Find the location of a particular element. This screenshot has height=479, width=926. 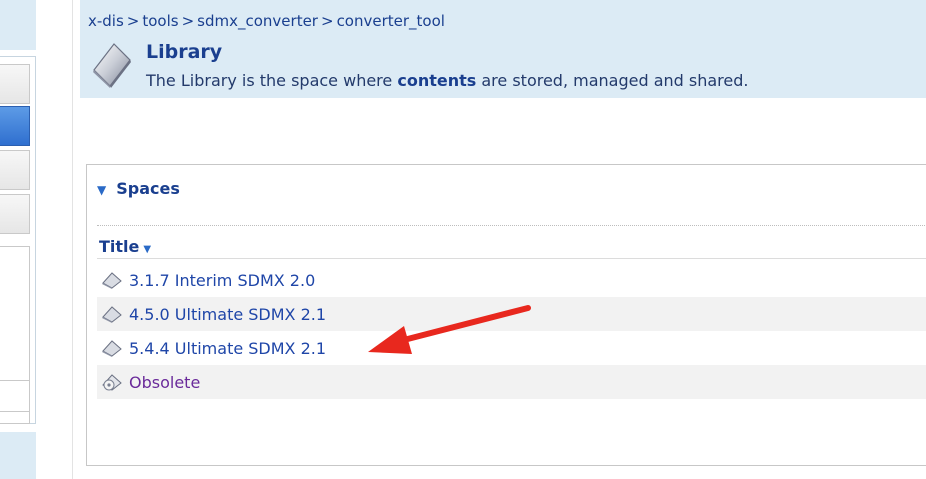

space-link: Obsolete is located at coordinates (164, 382).